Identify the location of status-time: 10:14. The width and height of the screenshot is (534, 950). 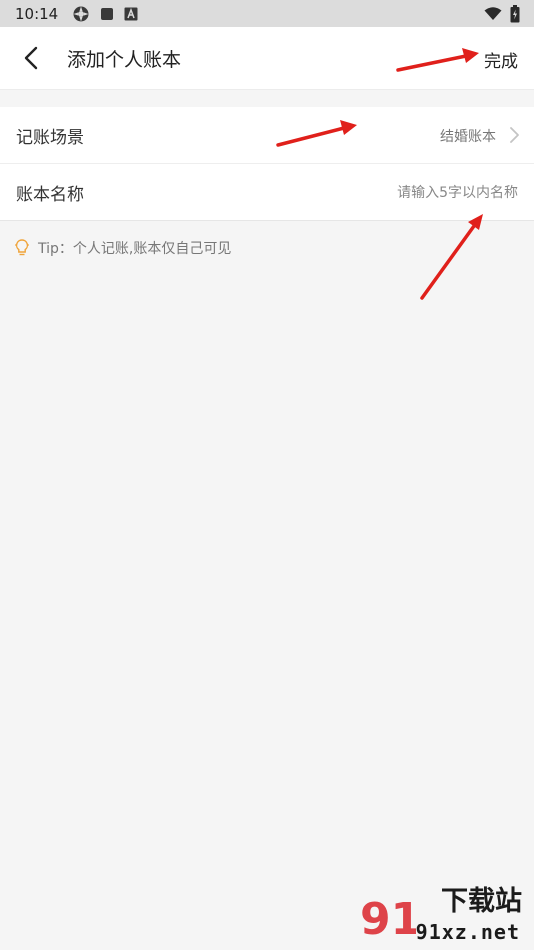
(37, 13).